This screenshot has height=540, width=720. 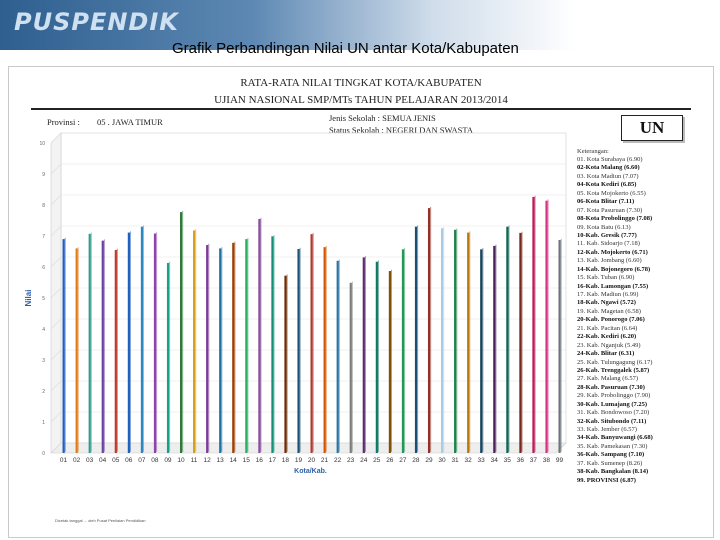 What do you see at coordinates (606, 278) in the screenshot?
I see `legend-item: 15. Kab. Tuban (6.90)` at bounding box center [606, 278].